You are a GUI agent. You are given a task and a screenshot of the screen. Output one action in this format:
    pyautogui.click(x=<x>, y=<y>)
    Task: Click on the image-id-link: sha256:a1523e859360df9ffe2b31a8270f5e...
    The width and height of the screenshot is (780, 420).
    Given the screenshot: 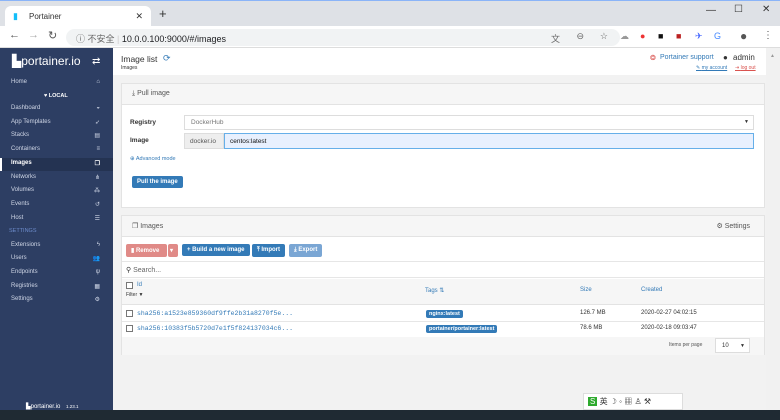 What is the action you would take?
    pyautogui.click(x=215, y=313)
    